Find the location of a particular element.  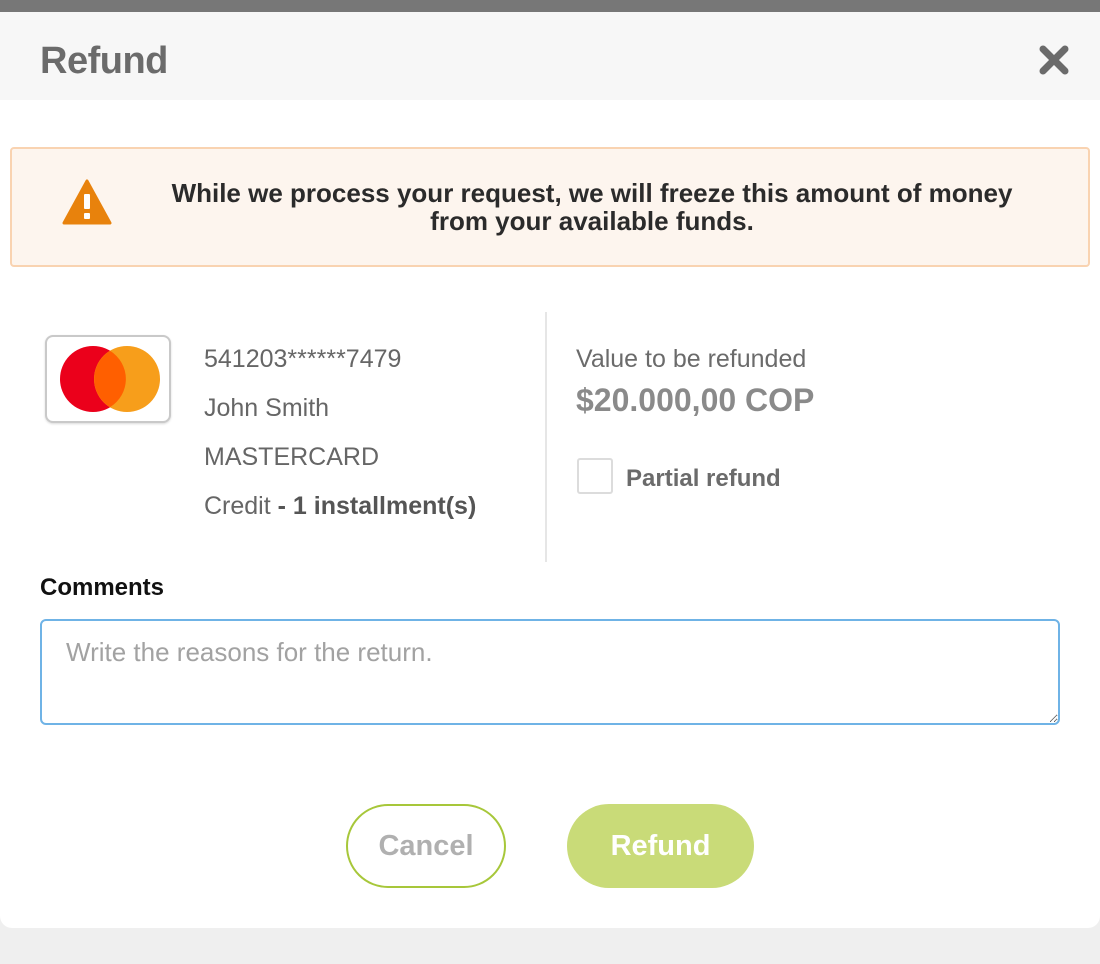

modal-title: Refund is located at coordinates (104, 61).